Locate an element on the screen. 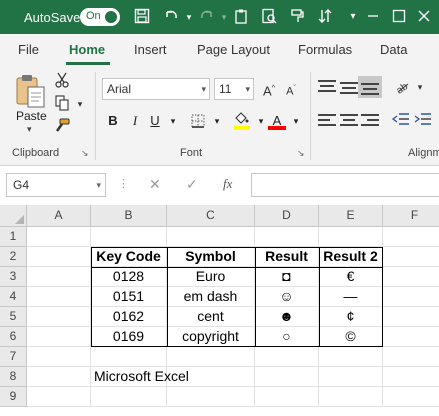  undo-dropdown-icon: ▾ is located at coordinates (189, 17).